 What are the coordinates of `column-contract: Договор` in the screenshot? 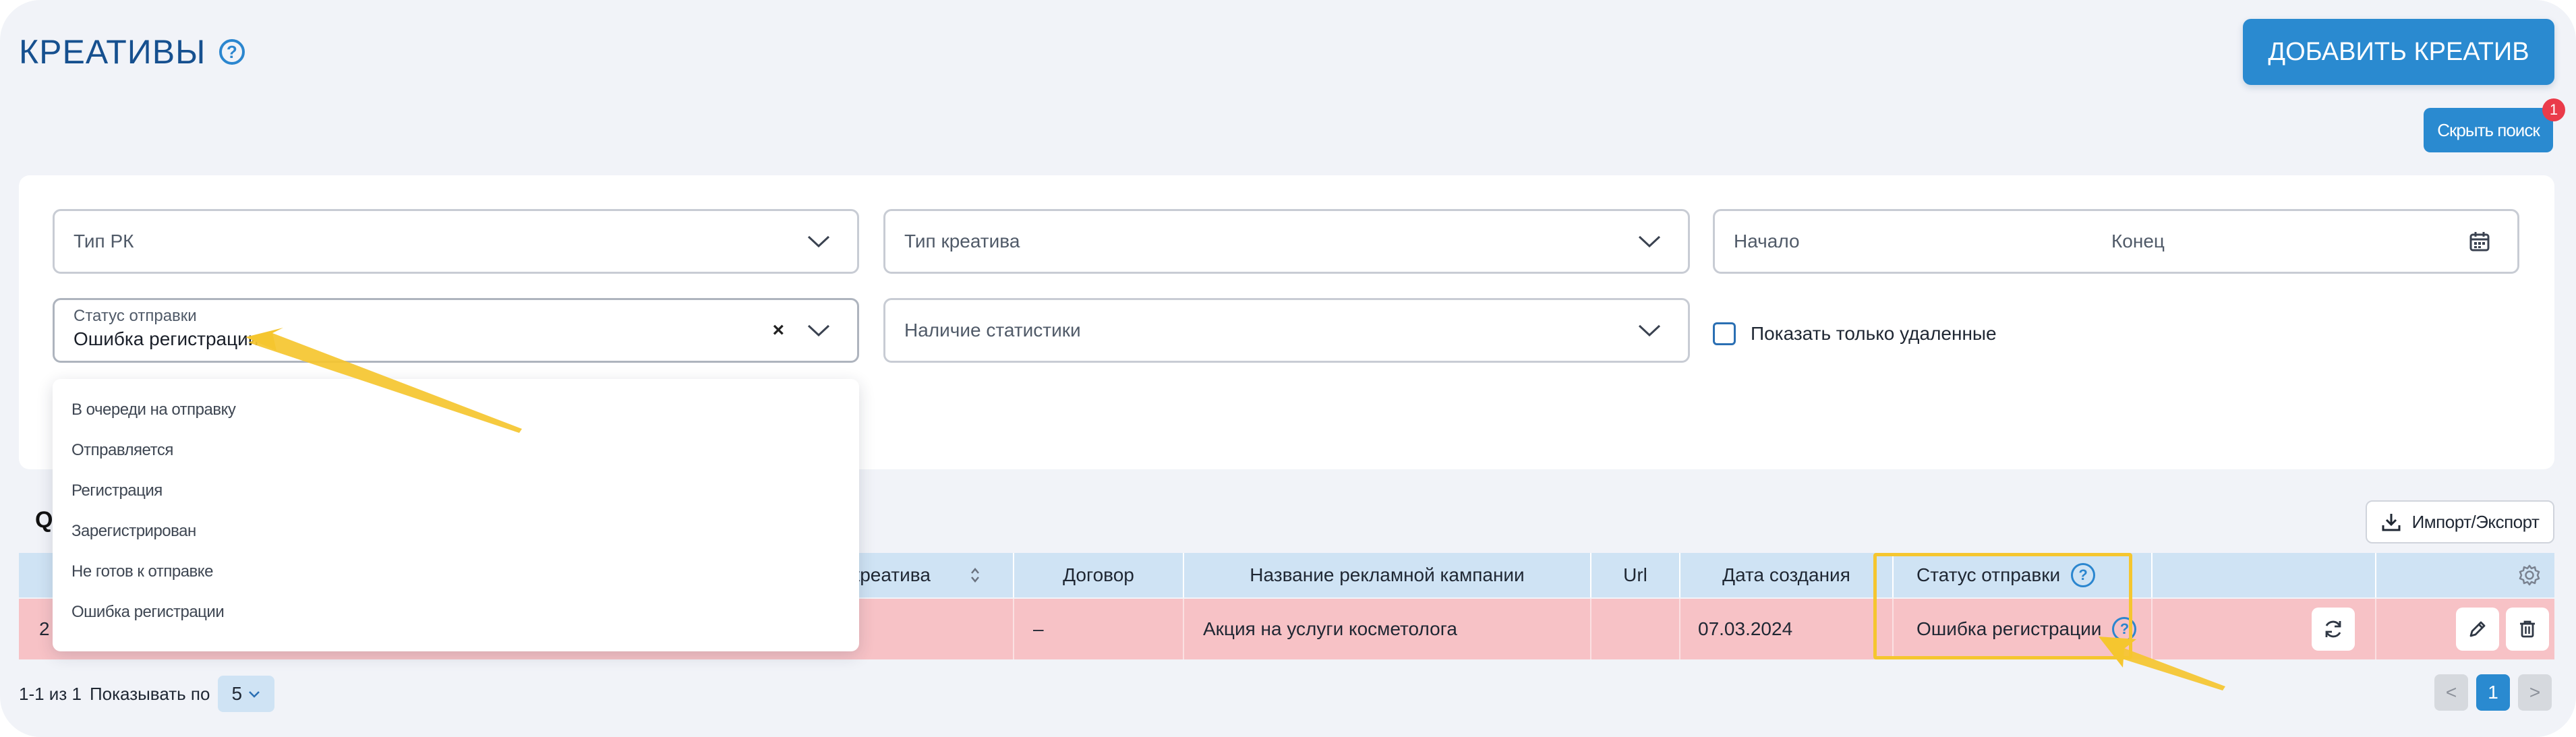 It's located at (1098, 575).